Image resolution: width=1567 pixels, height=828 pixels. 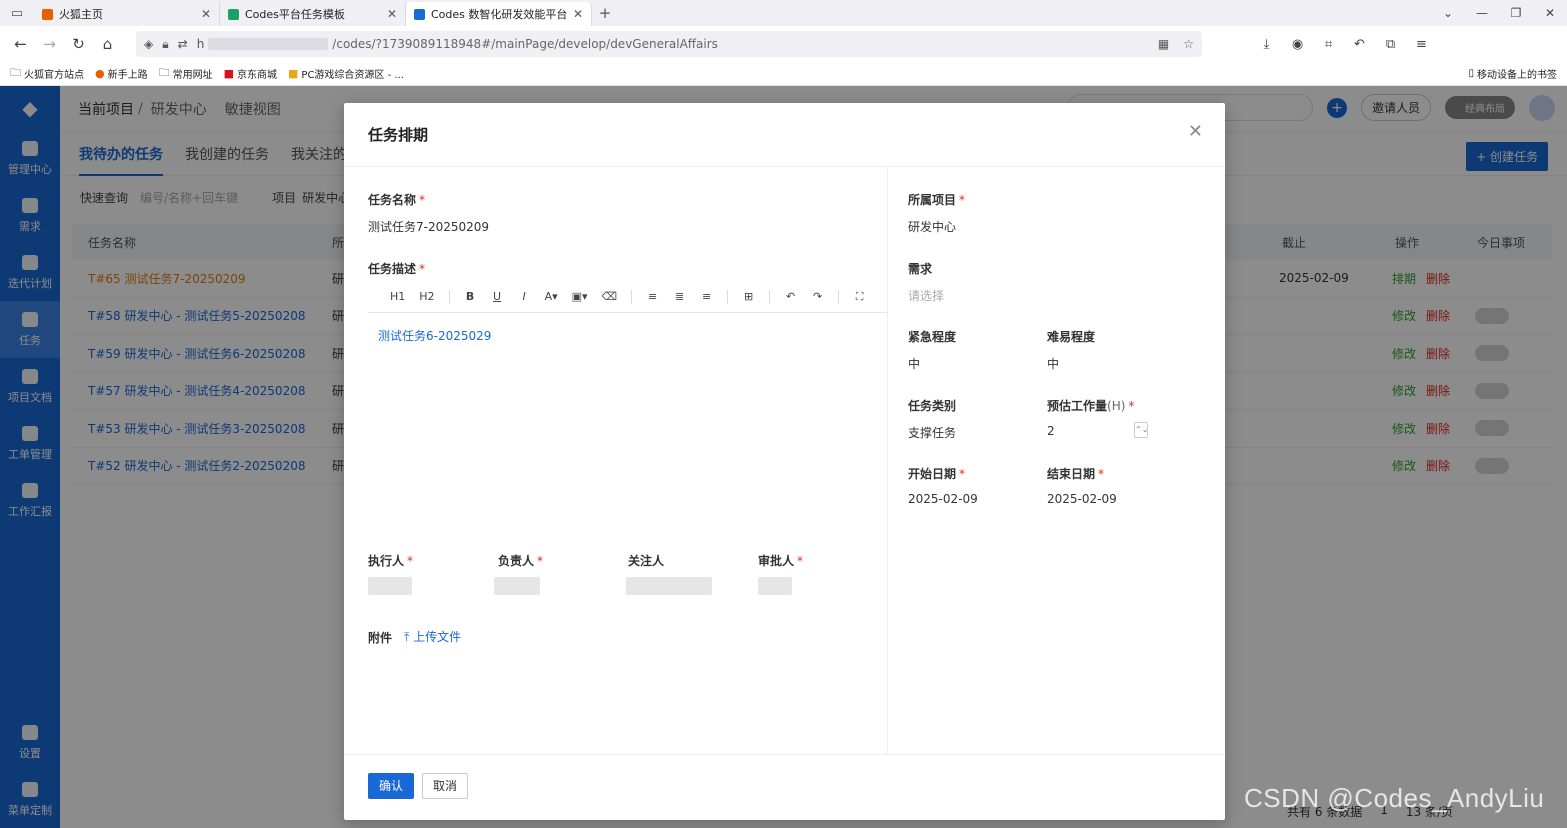 What do you see at coordinates (932, 406) in the screenshot?
I see `category-label: 任务类别` at bounding box center [932, 406].